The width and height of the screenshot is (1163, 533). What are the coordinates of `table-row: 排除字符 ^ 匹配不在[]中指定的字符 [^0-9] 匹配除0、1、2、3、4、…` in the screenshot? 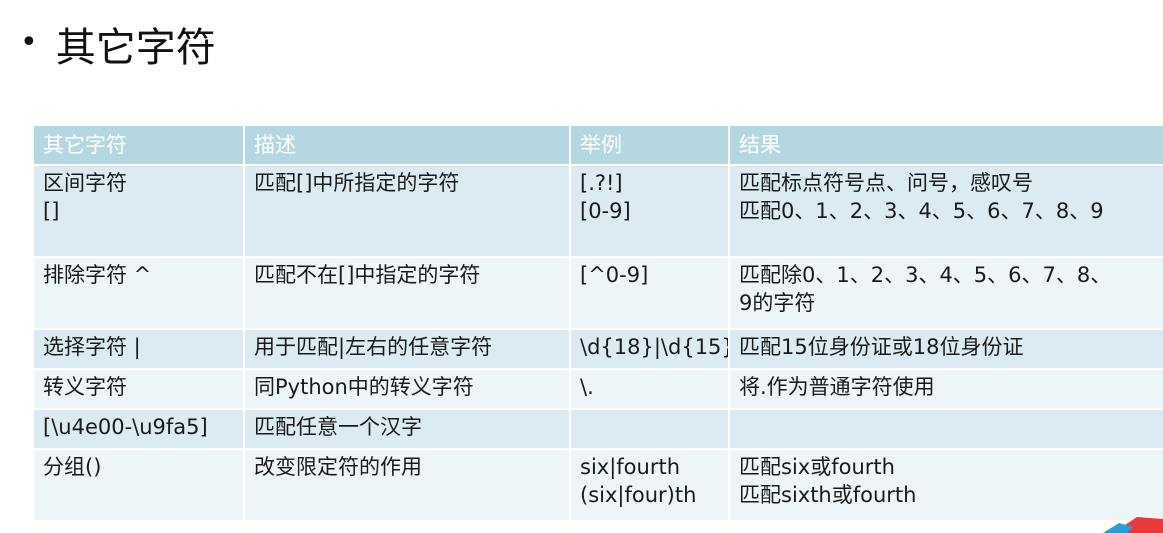 It's located at (598, 293).